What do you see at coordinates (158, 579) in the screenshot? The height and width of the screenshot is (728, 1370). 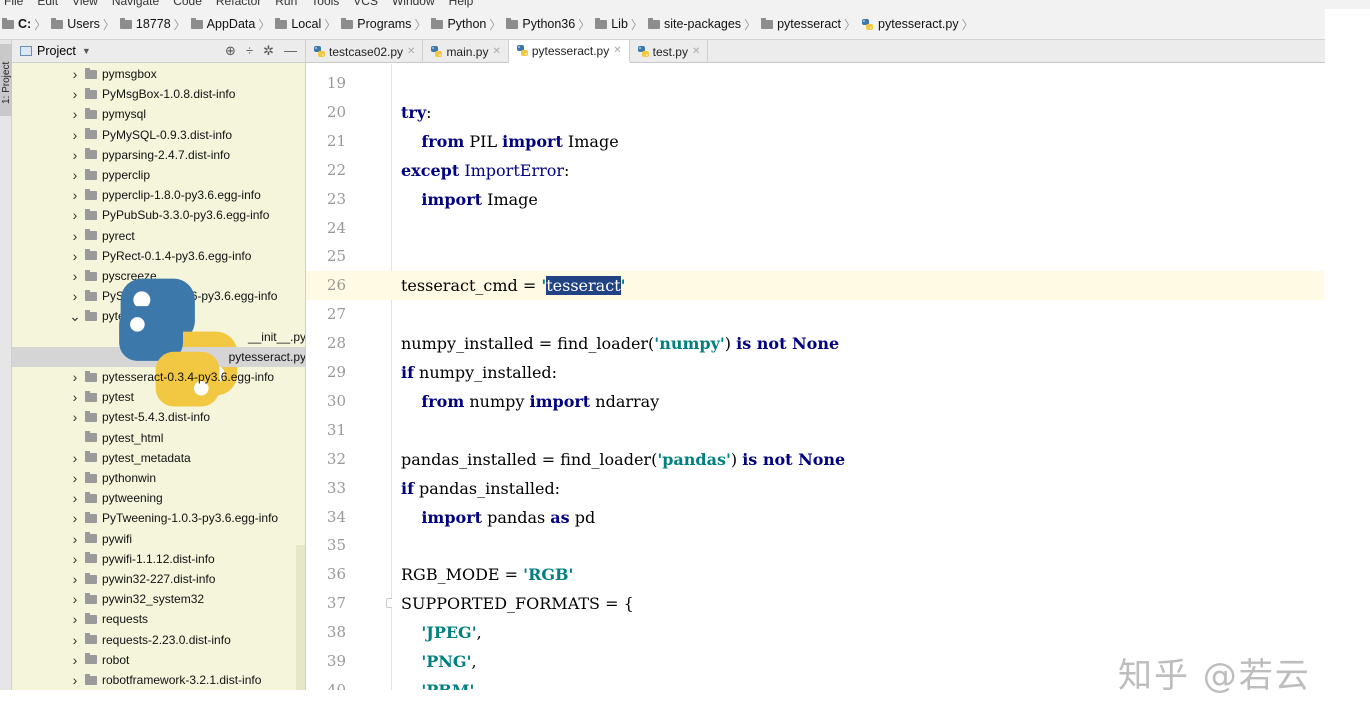 I see `tree-item: › pywin32-227.dist-info` at bounding box center [158, 579].